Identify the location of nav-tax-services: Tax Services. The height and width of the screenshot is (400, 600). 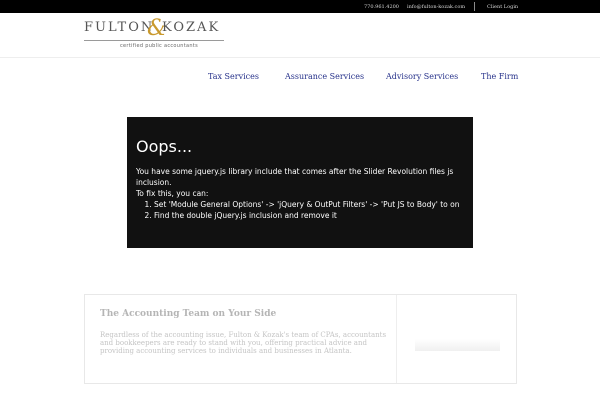
(233, 76).